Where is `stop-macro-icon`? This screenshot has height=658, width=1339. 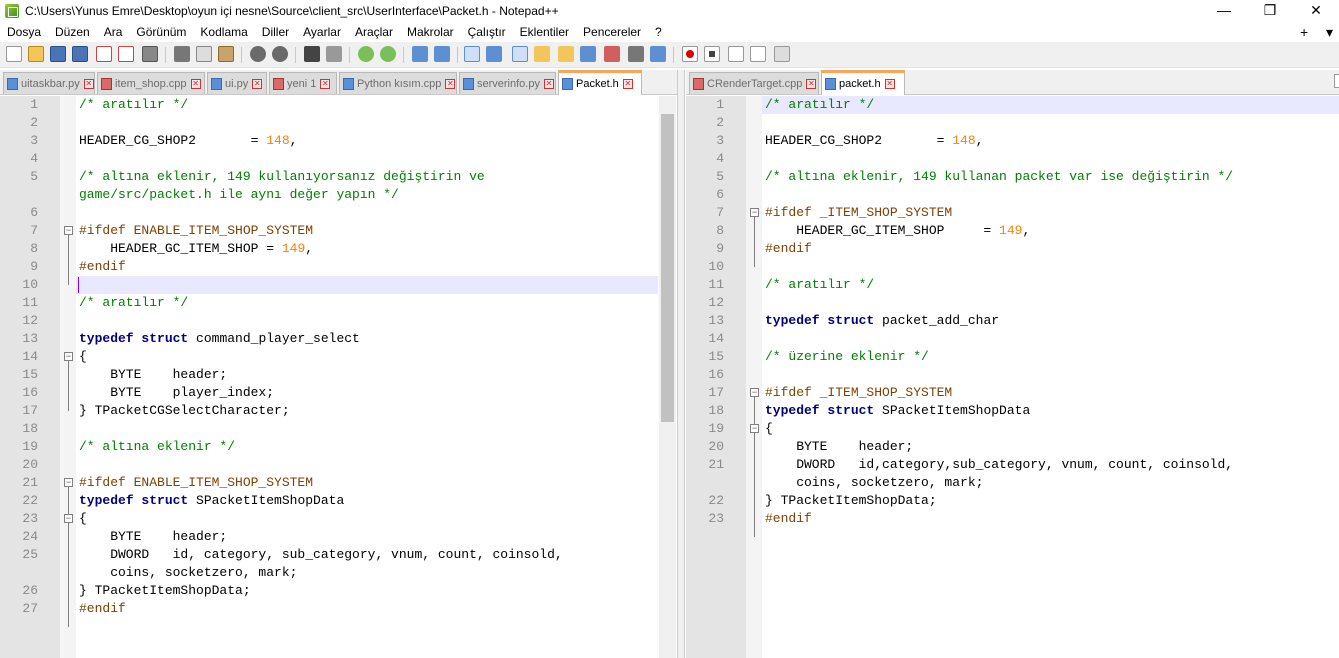 stop-macro-icon is located at coordinates (712, 54).